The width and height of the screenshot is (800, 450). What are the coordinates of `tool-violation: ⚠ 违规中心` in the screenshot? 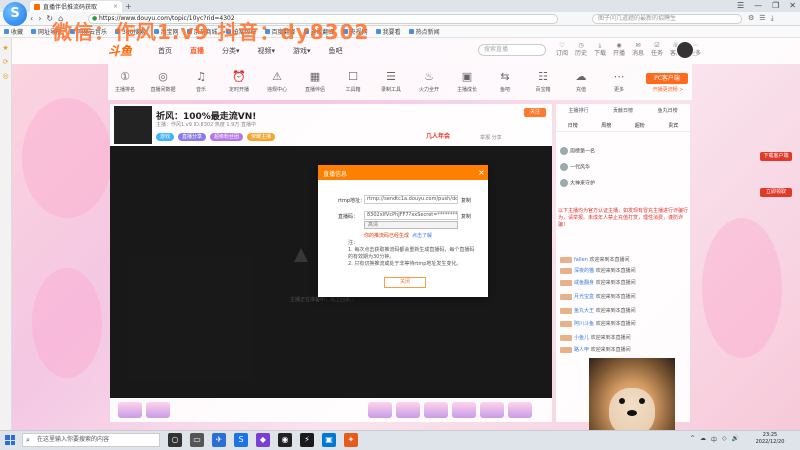 It's located at (277, 81).